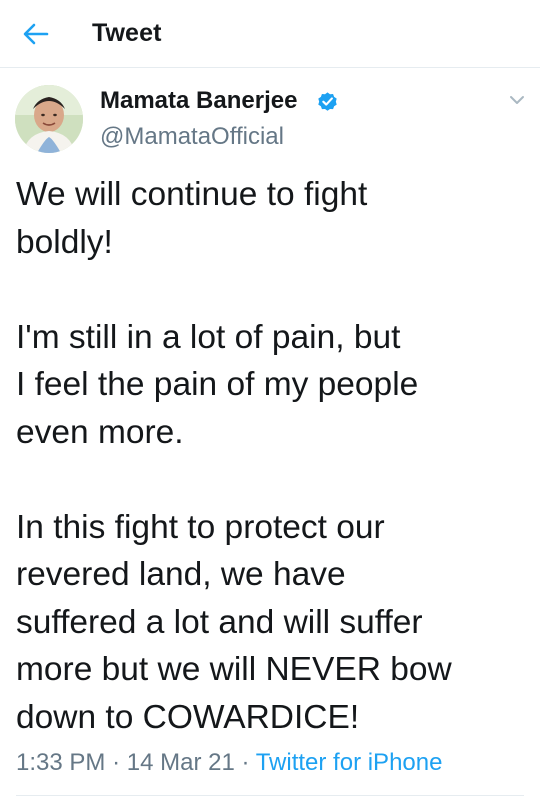 This screenshot has width=540, height=800. I want to click on tweet-metadata: 1:33 PM · 14 Mar 21 · Twitter for iPhone, so click(229, 763).